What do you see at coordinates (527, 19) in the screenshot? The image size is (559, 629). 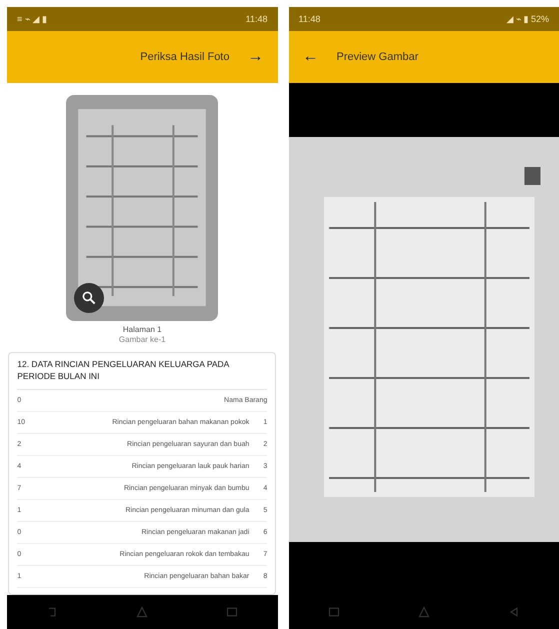 I see `status-icons: ◢ ⌁ ▮ 52%` at bounding box center [527, 19].